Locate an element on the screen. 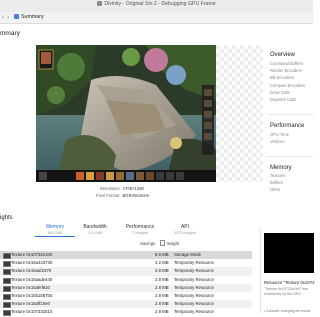 Image resolution: width=320 pixels, height=317 pixels. pixel-format-info: Pixel Format BGRA8Unorm is located at coordinates (122, 195).